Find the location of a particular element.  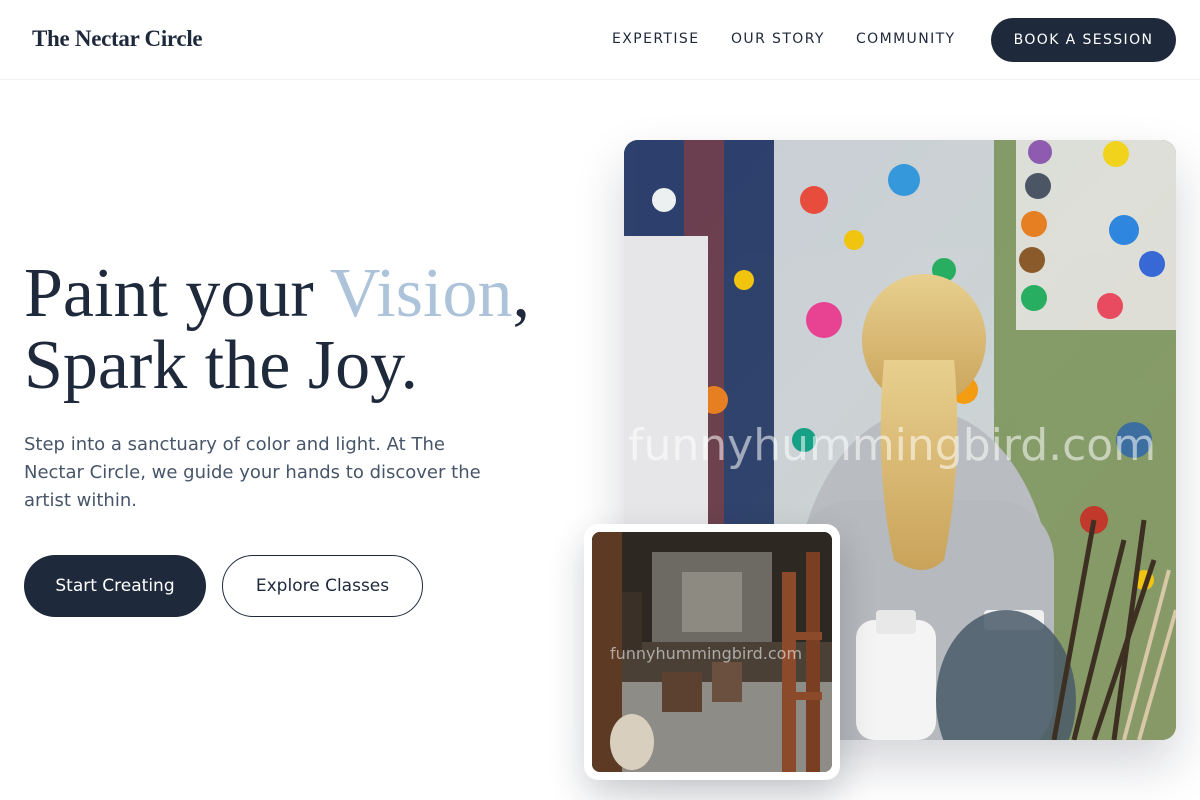

small-image-watermark: funnyhummingbird.com is located at coordinates (706, 653).